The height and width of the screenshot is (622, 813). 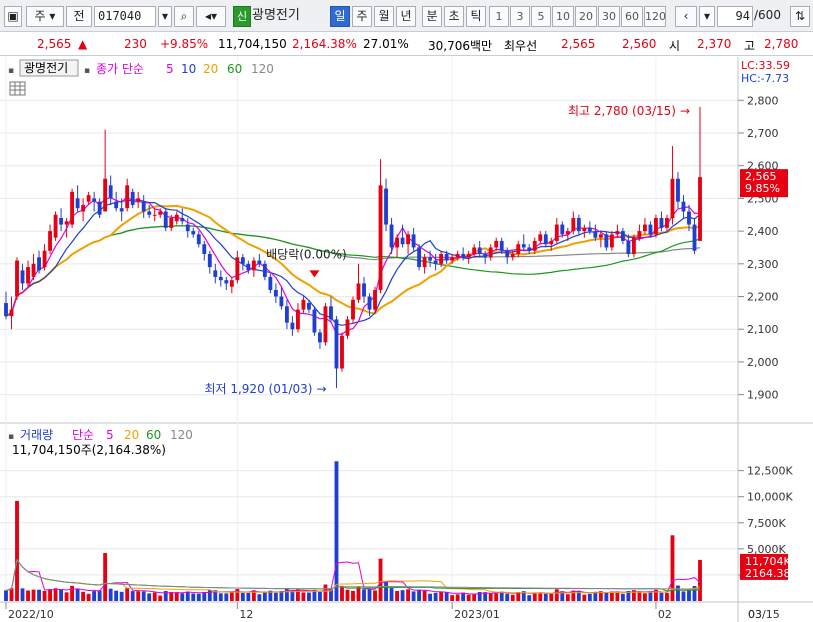 I want to click on interval-button: 30, so click(x=609, y=16).